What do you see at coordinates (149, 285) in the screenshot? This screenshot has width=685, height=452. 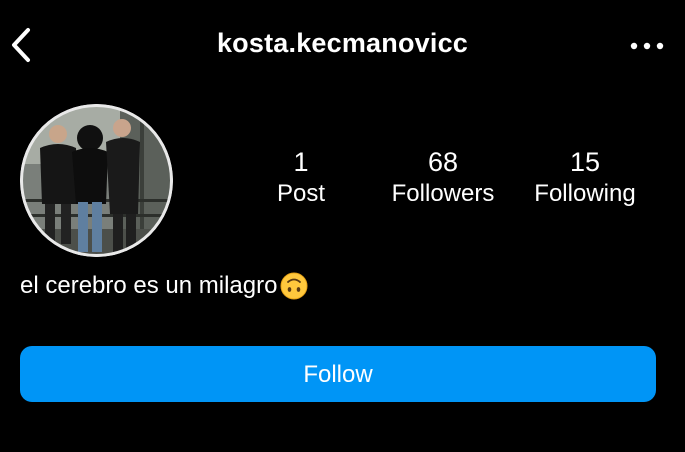 I see `bio-text: el cerebro es un milagro` at bounding box center [149, 285].